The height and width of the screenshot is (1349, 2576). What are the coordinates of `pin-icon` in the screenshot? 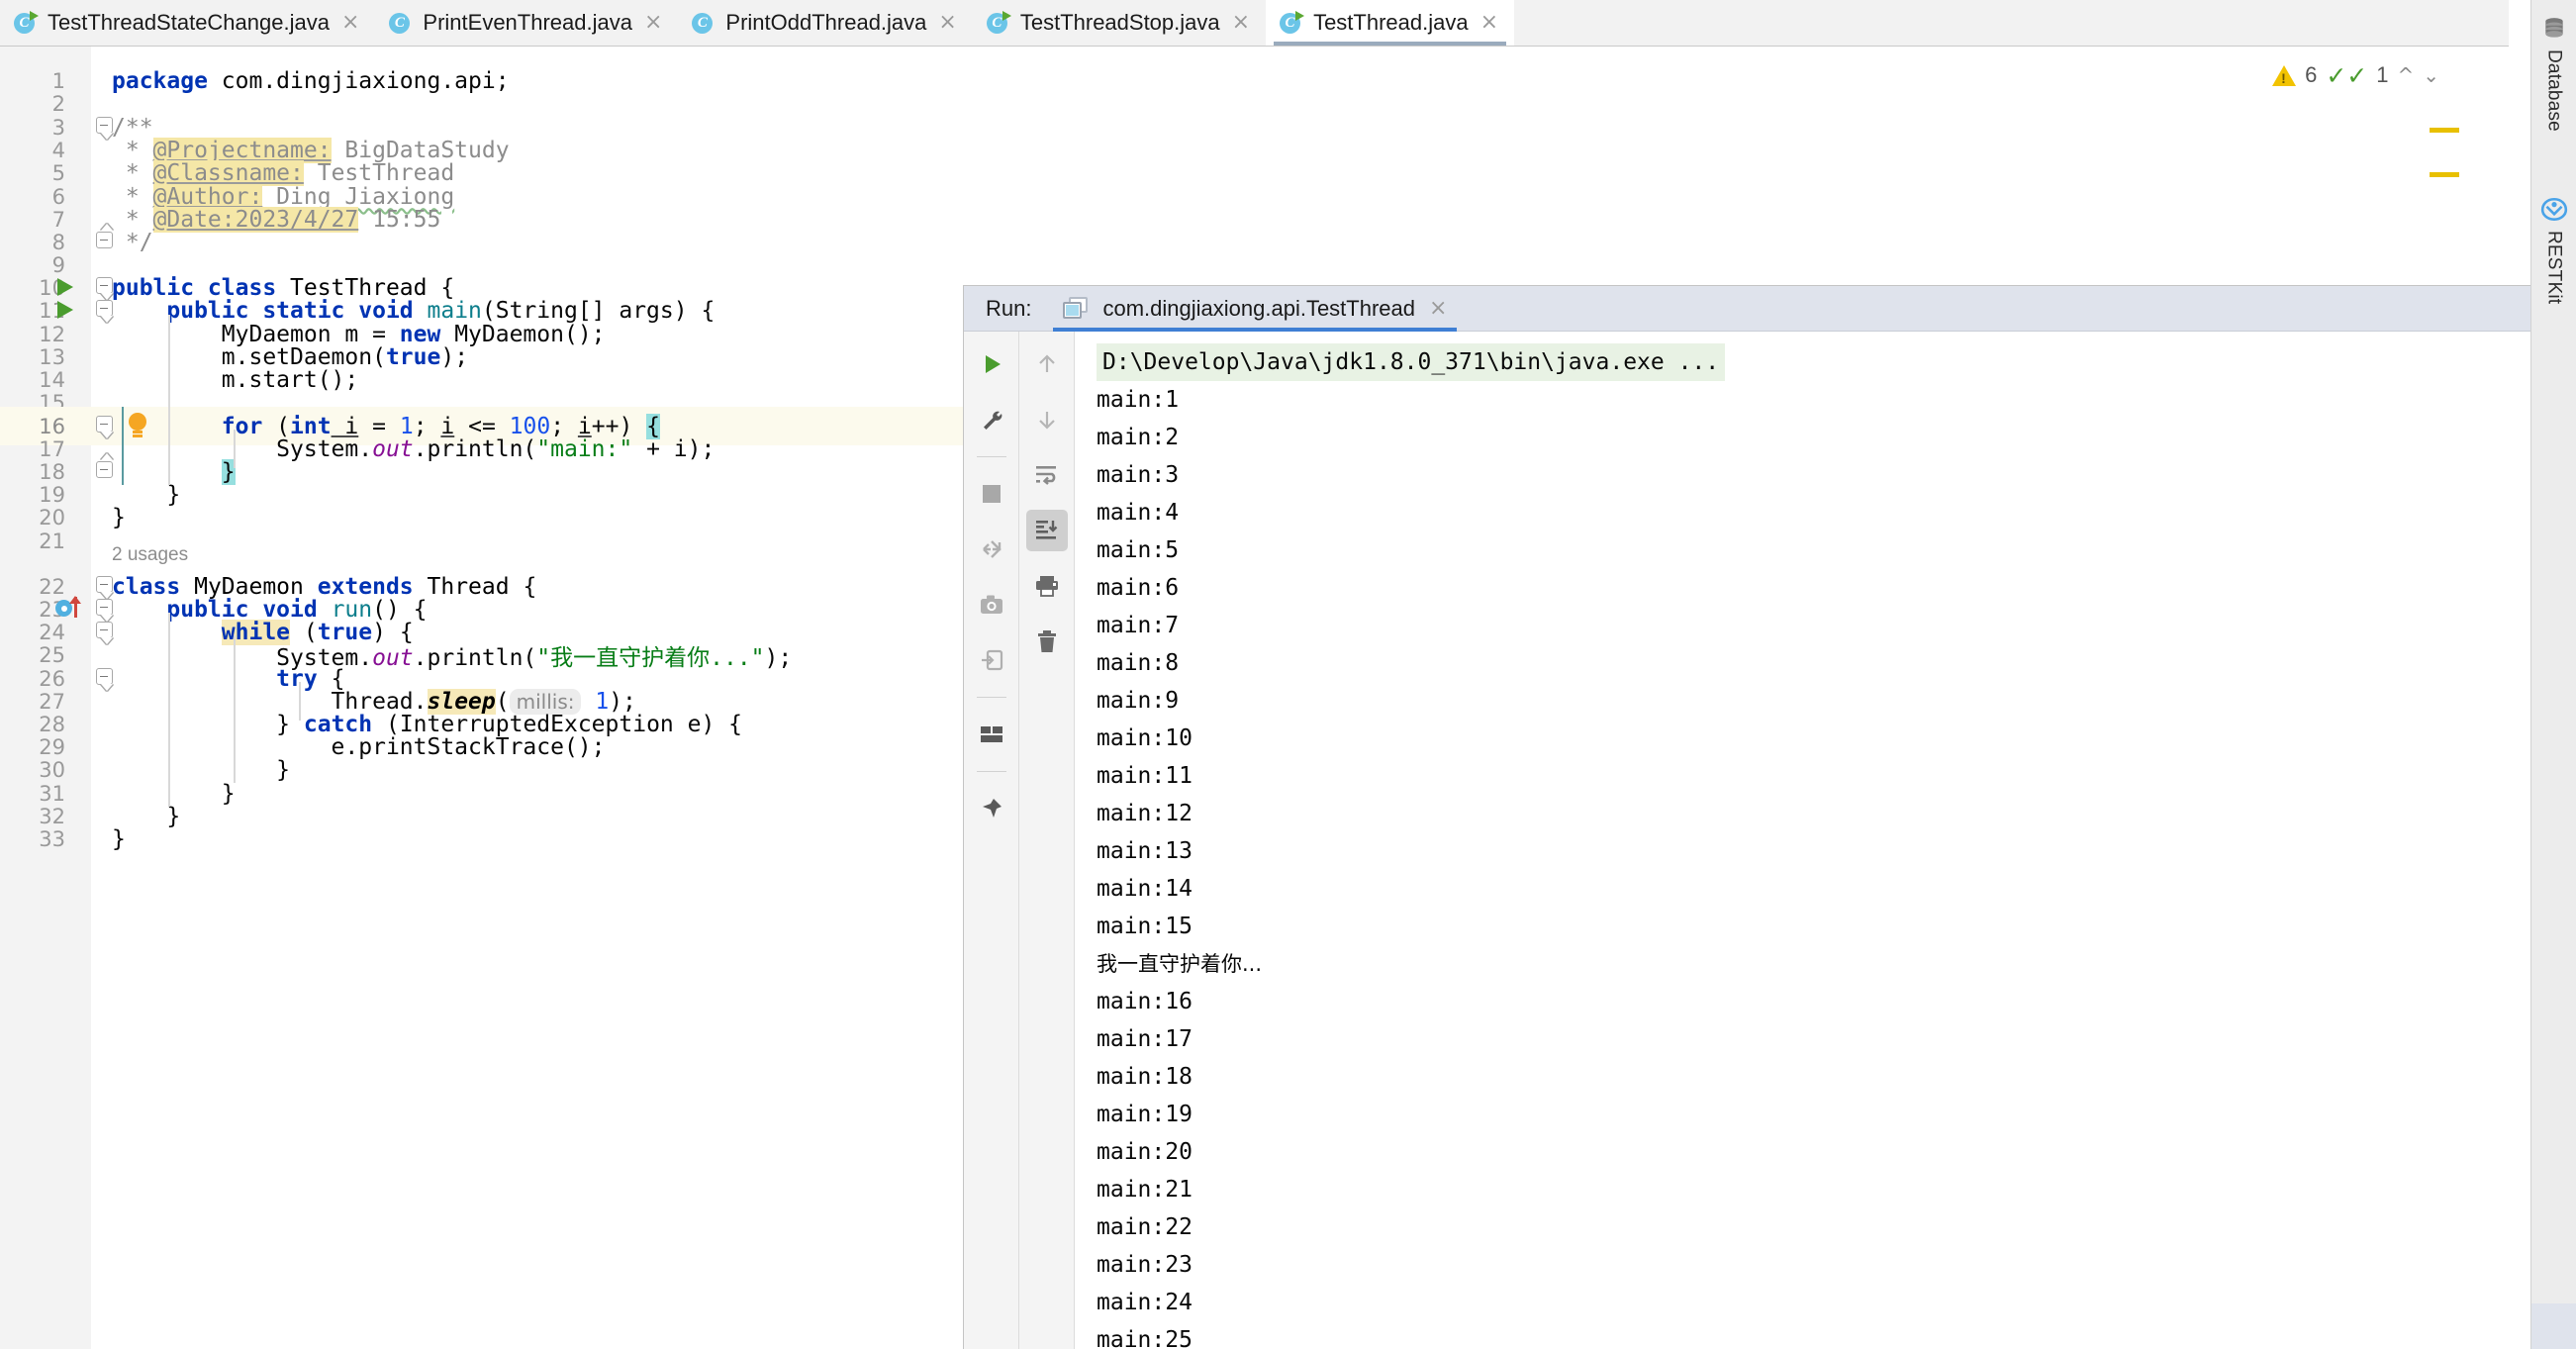 It's located at (991, 808).